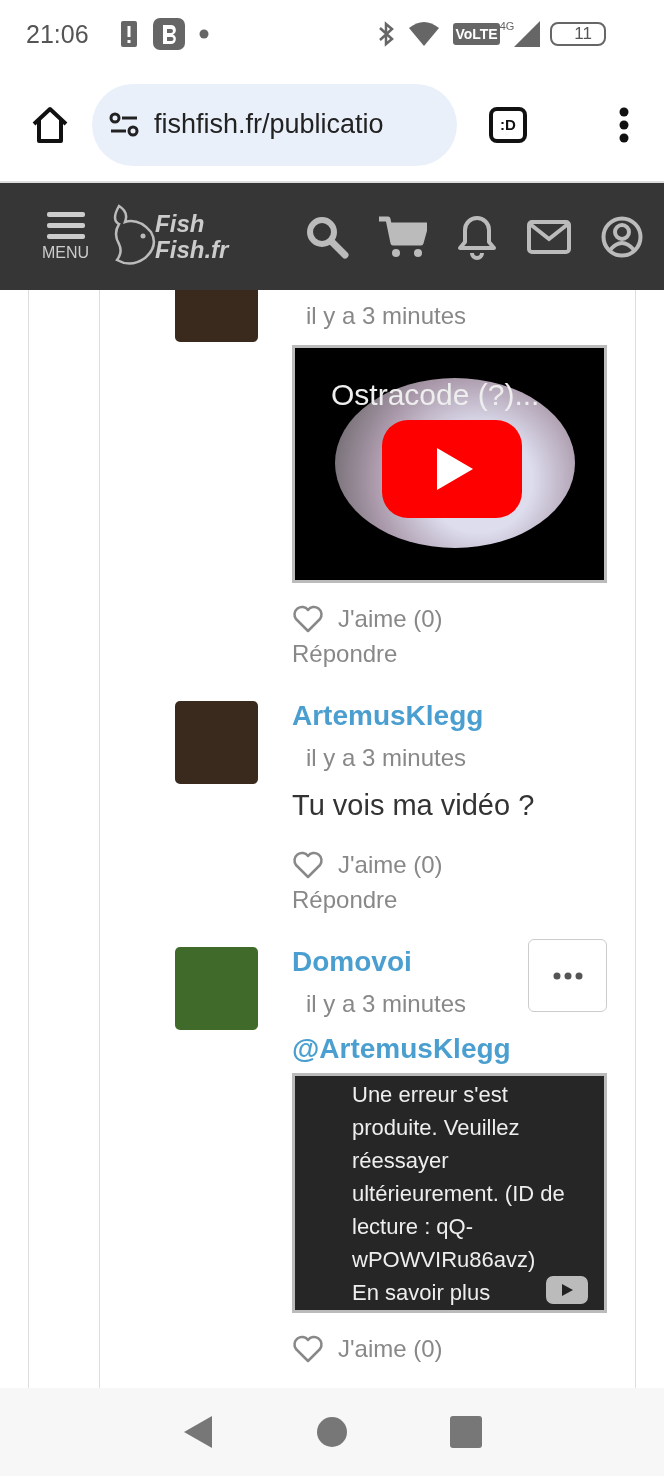 The height and width of the screenshot is (1476, 664). What do you see at coordinates (466, 1432) in the screenshot?
I see `recents-icon` at bounding box center [466, 1432].